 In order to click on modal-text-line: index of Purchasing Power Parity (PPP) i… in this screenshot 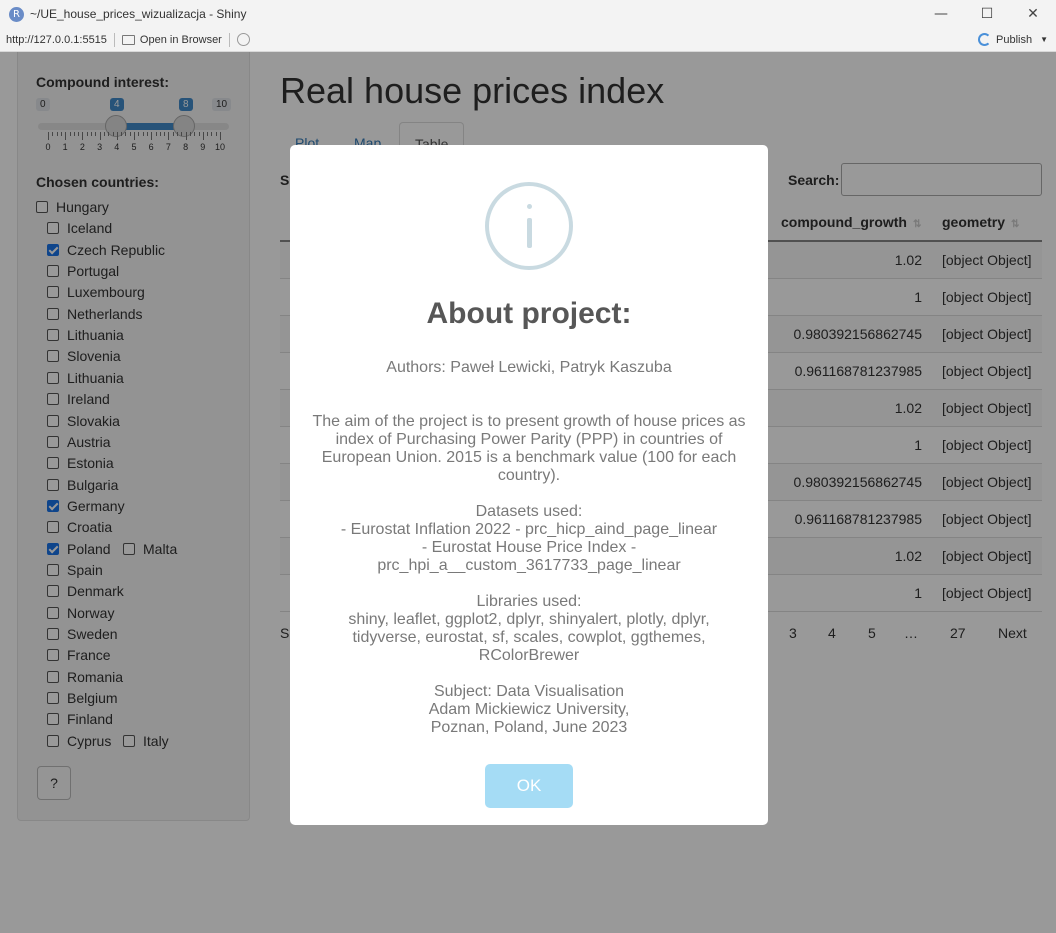, I will do `click(529, 439)`.